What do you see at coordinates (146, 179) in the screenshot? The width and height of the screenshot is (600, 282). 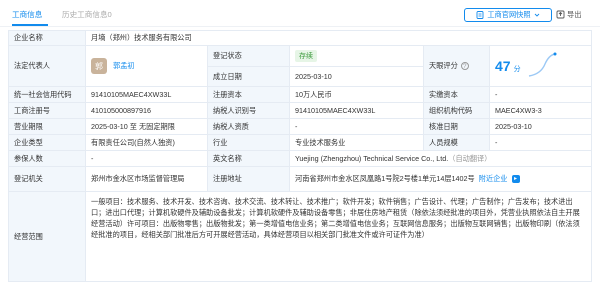 I see `authority-value: 郑州市金水区市场监督管理局` at bounding box center [146, 179].